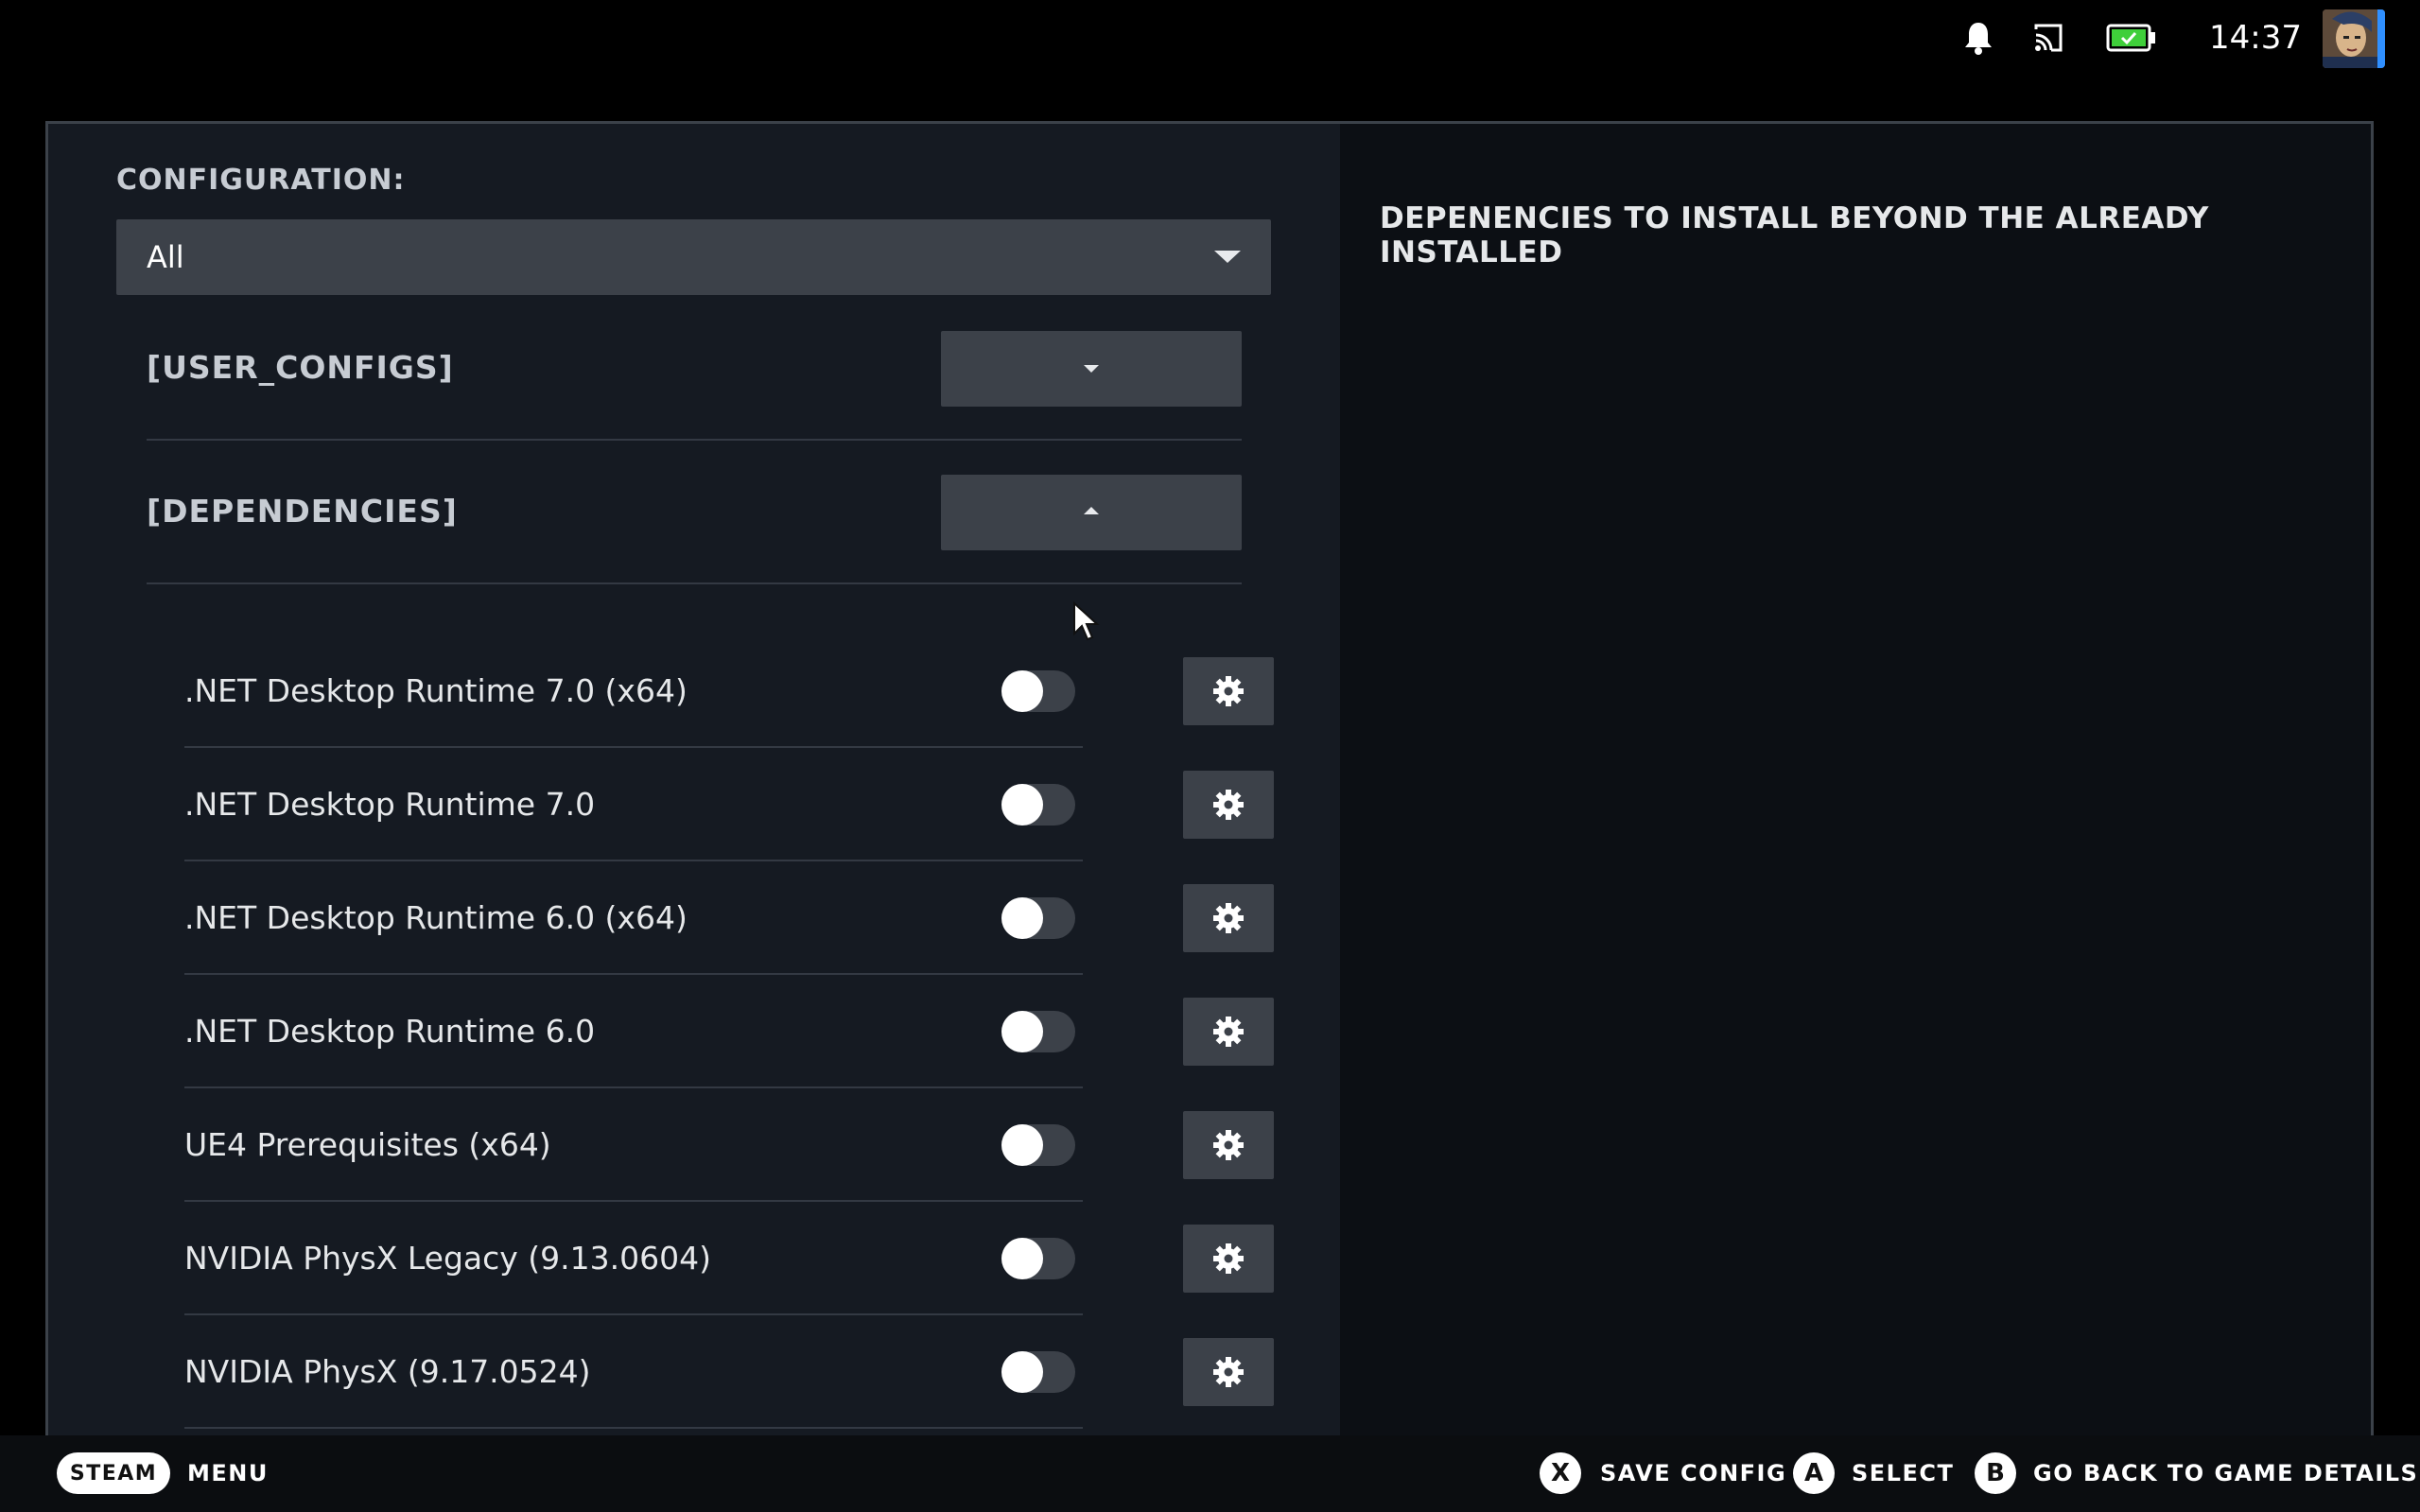  What do you see at coordinates (448, 1258) in the screenshot?
I see `dependency-label: NVIDIA PhysX Legacy (9.13.0604)` at bounding box center [448, 1258].